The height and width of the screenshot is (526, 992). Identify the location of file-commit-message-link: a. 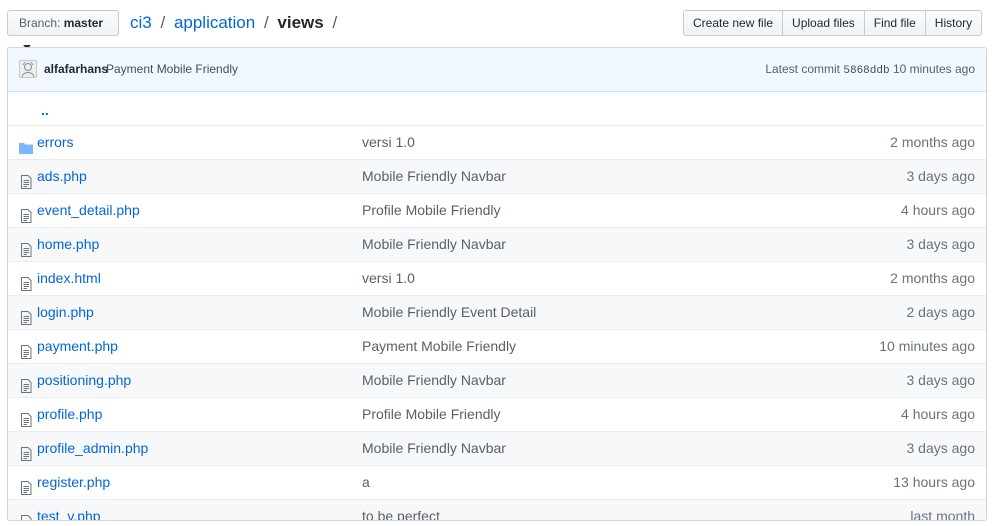
(366, 482).